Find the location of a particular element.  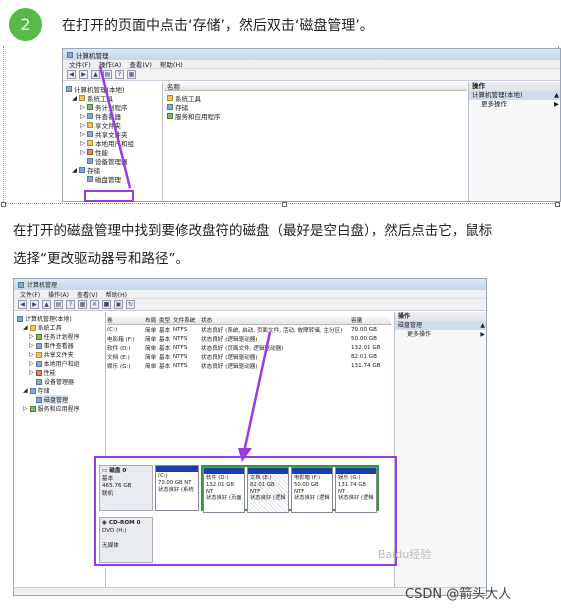

disk-icon is located at coordinates (39, 399).